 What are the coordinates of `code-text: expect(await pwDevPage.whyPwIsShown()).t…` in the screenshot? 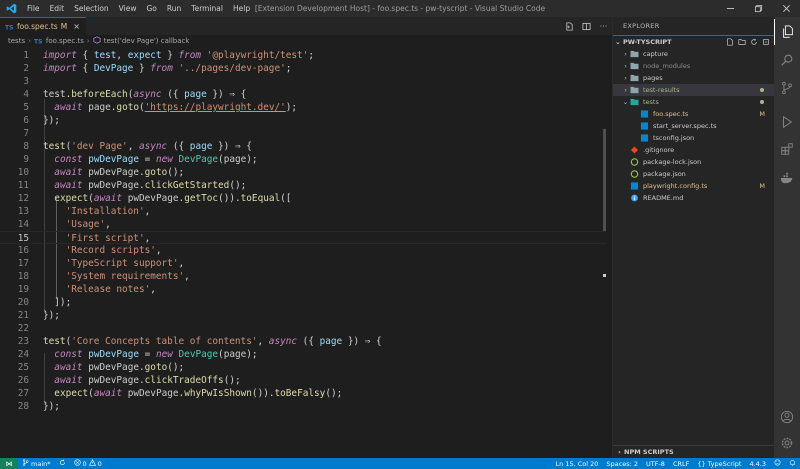 It's located at (192, 393).